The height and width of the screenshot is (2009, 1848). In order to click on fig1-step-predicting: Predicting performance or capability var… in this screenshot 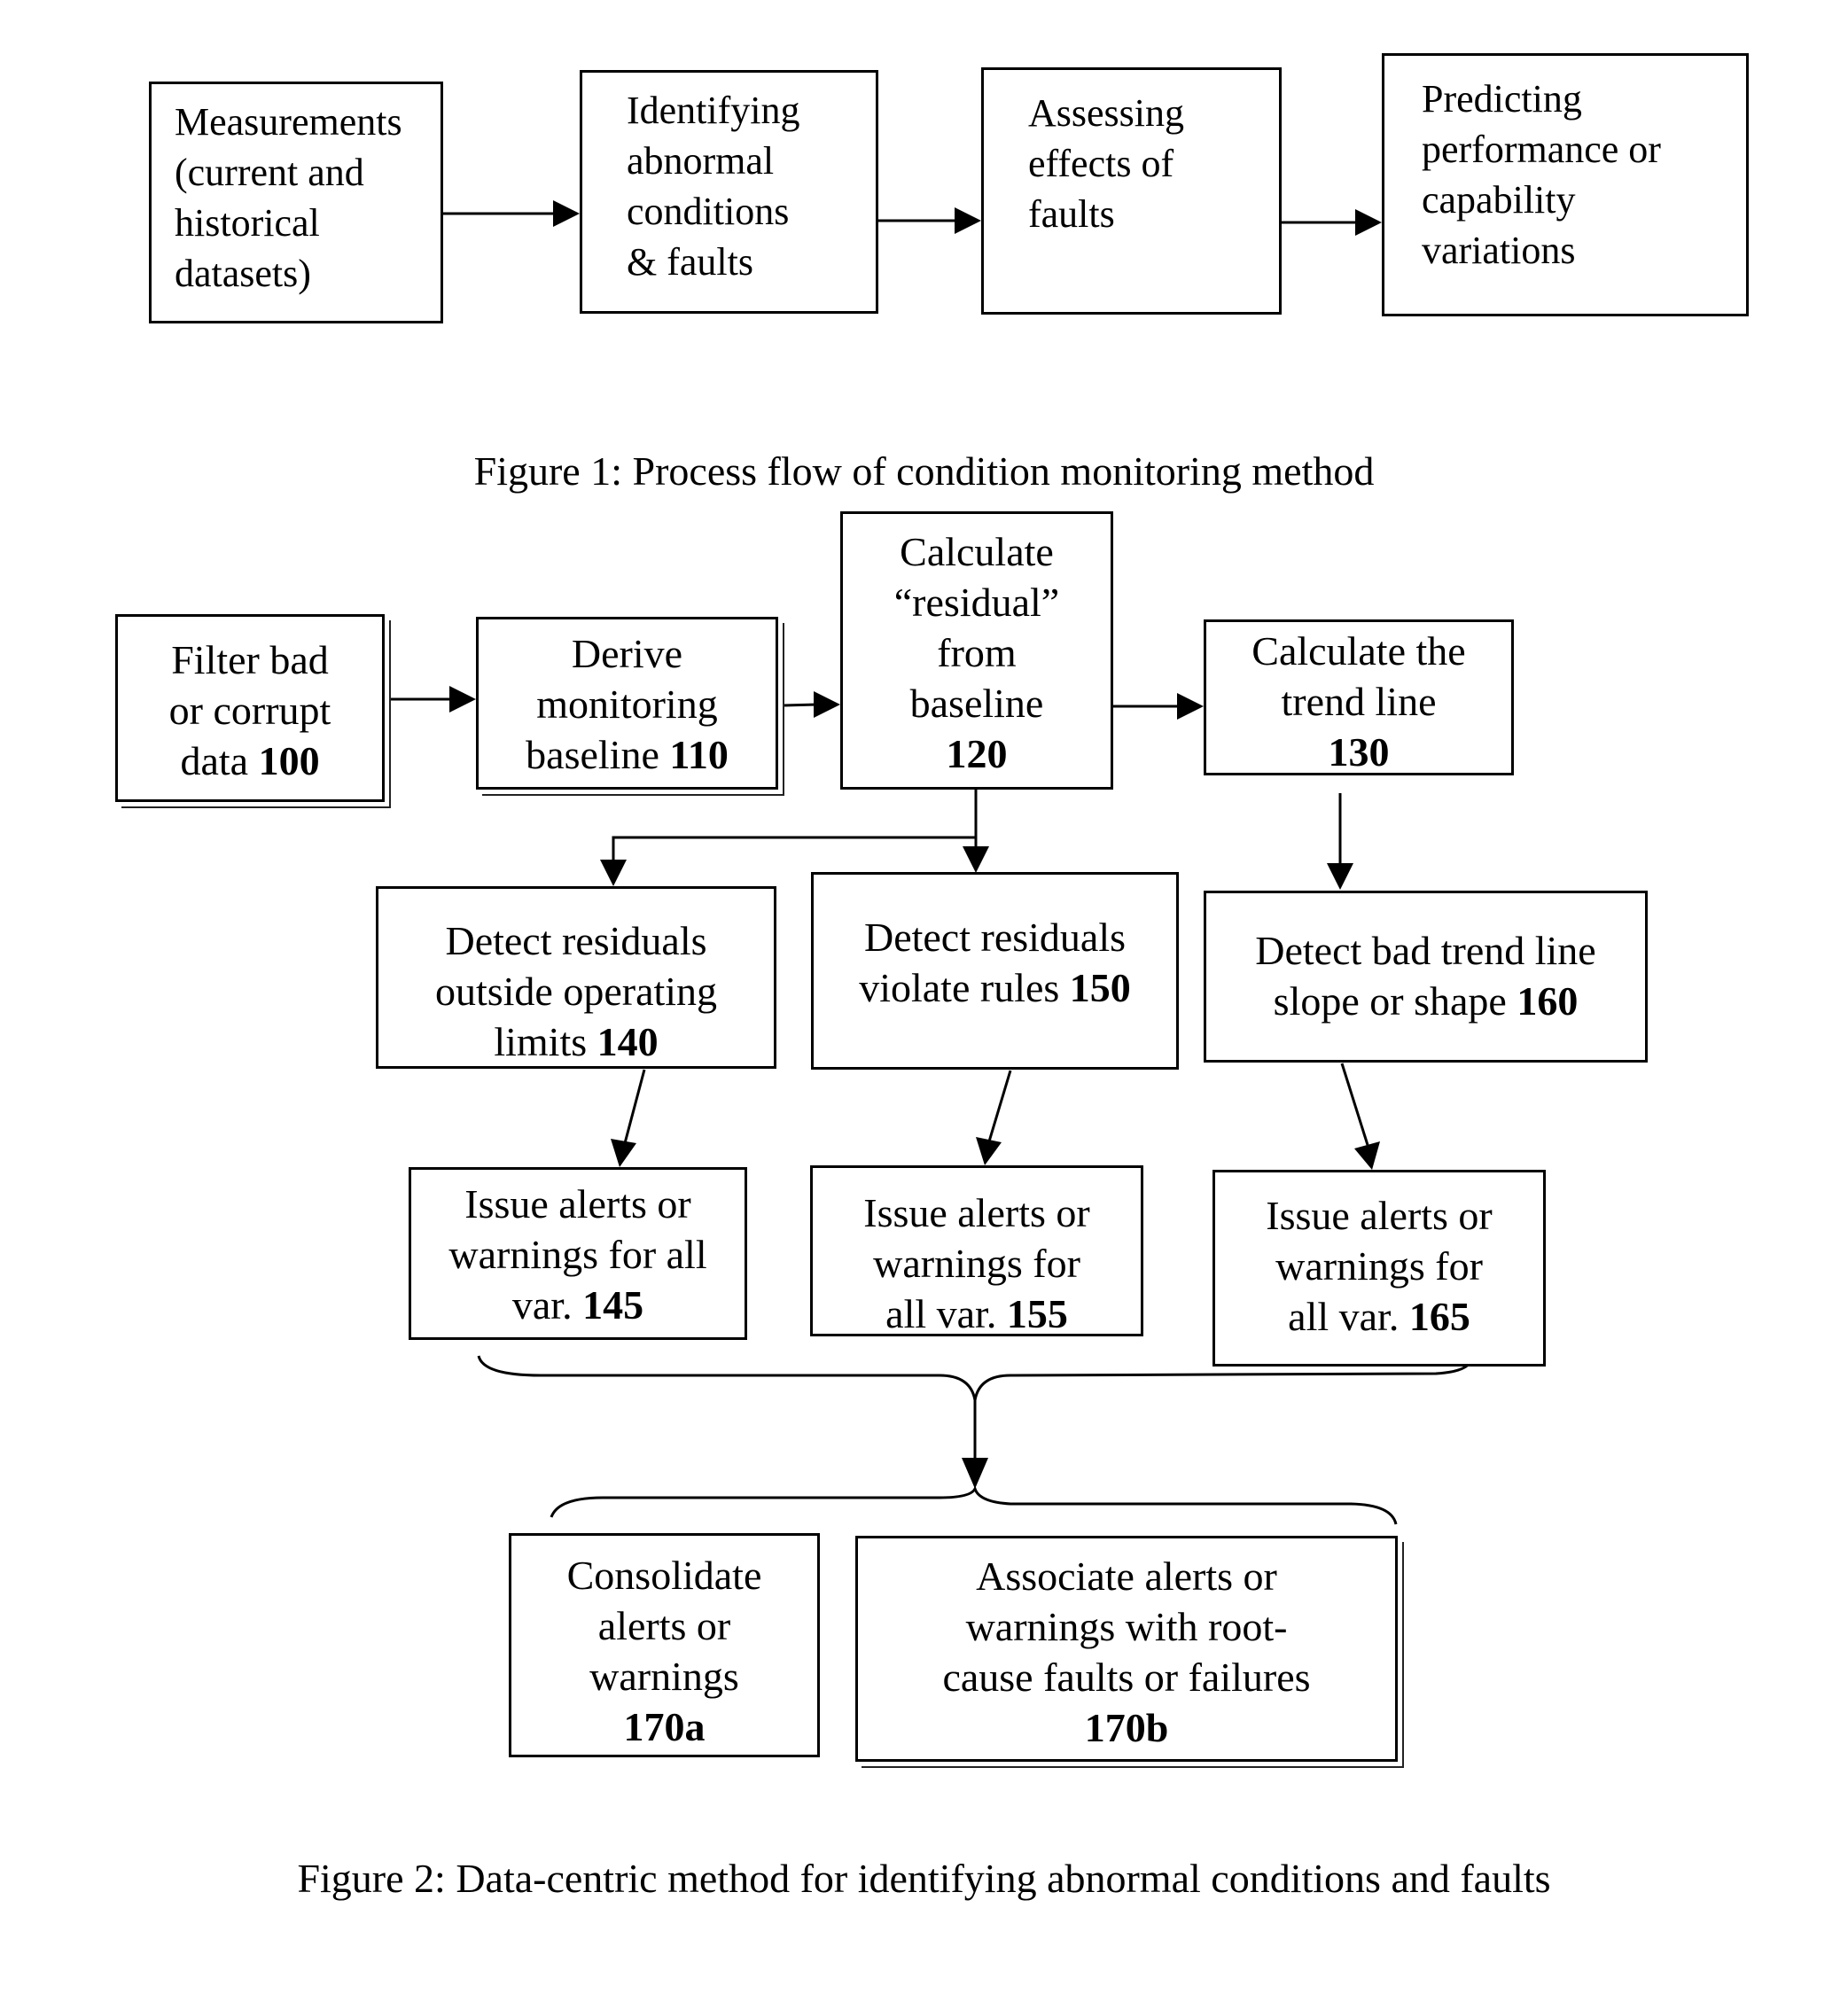, I will do `click(1565, 184)`.